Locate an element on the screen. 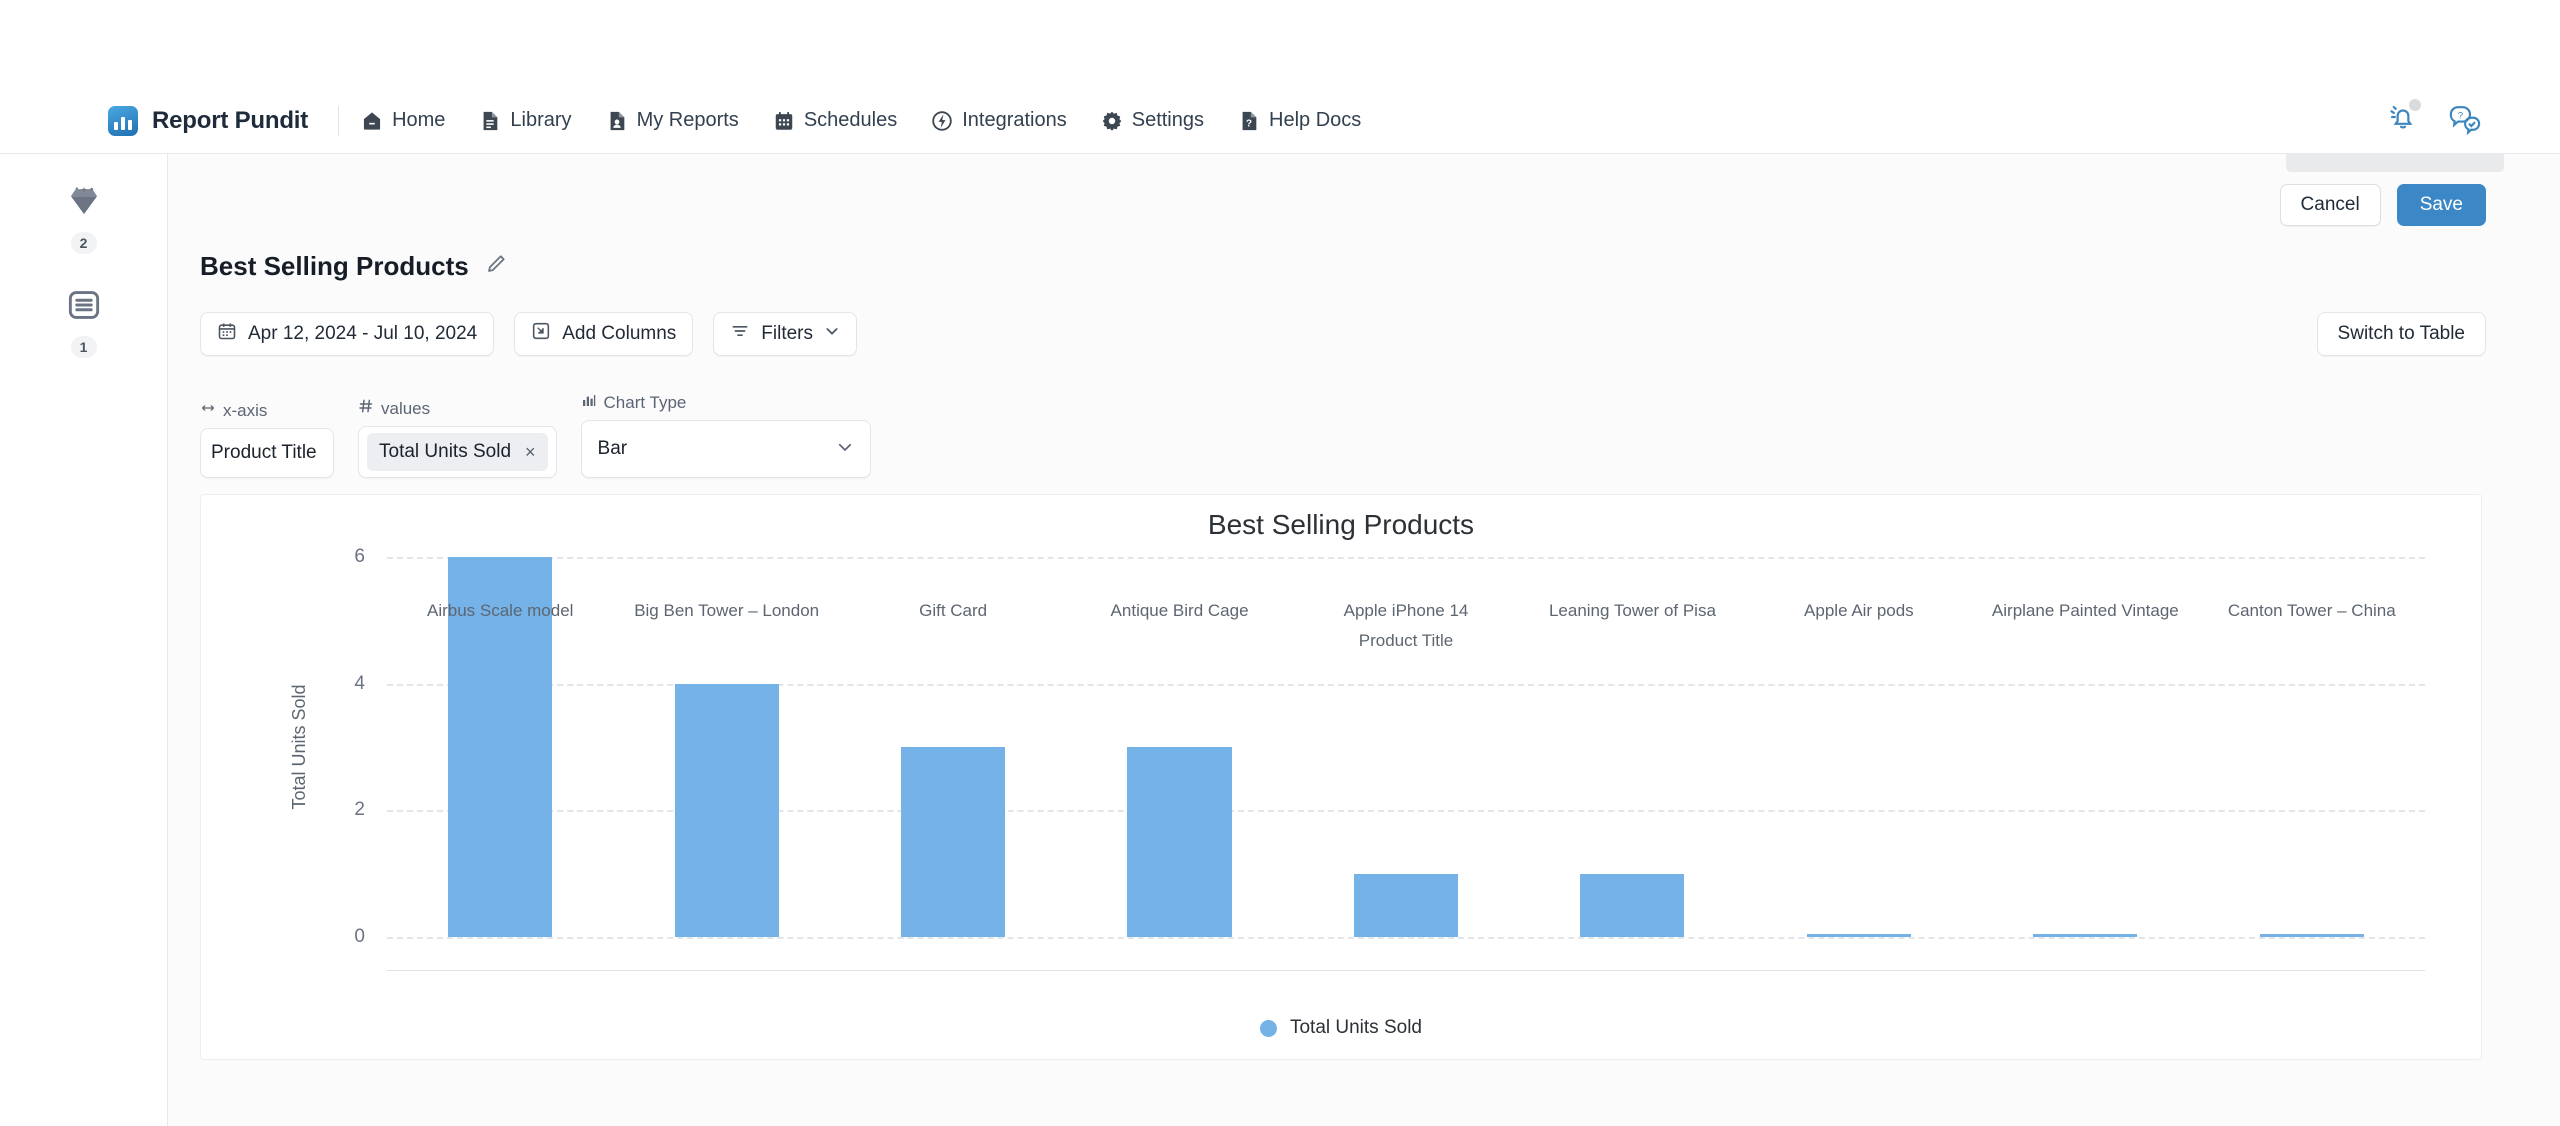 The height and width of the screenshot is (1126, 2560). nav-items: Home Library My Reports Schedules Integr is located at coordinates (861, 120).